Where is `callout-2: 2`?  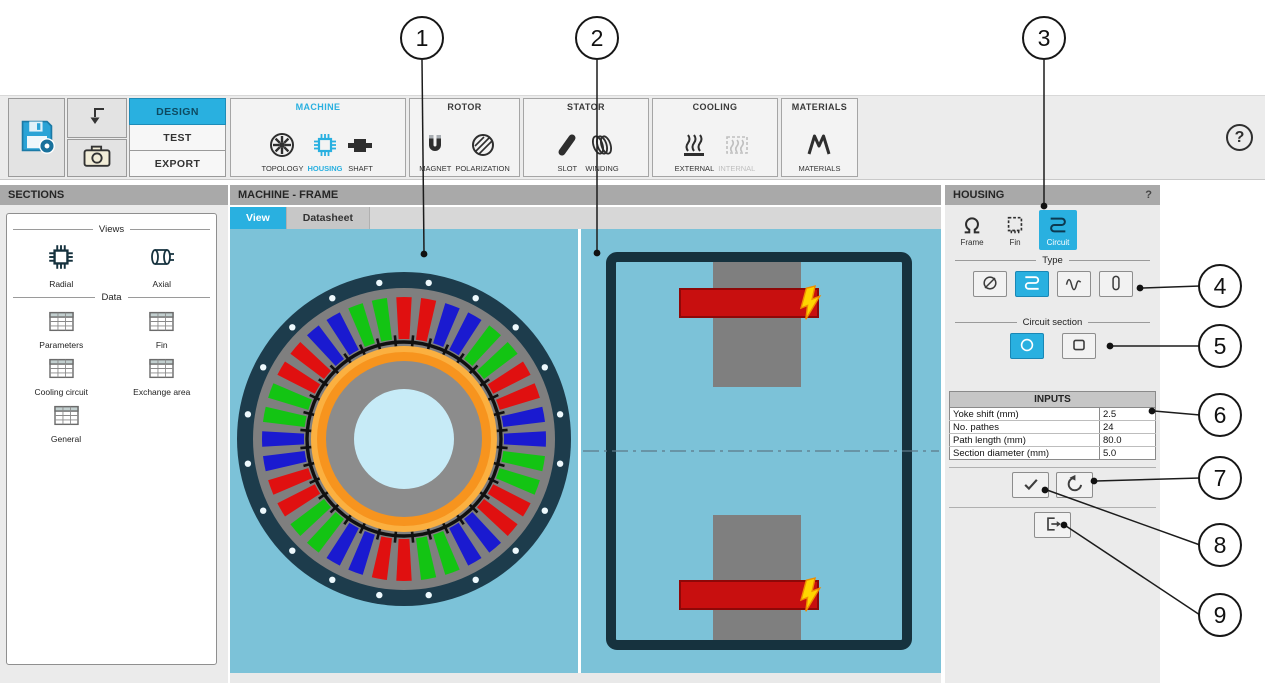 callout-2: 2 is located at coordinates (597, 38).